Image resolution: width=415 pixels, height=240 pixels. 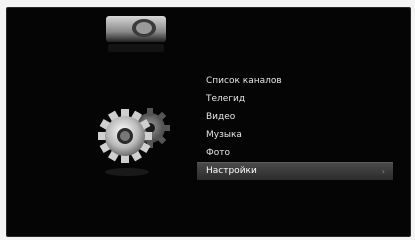 What do you see at coordinates (295, 135) in the screenshot?
I see `menu-item-music: Музыка` at bounding box center [295, 135].